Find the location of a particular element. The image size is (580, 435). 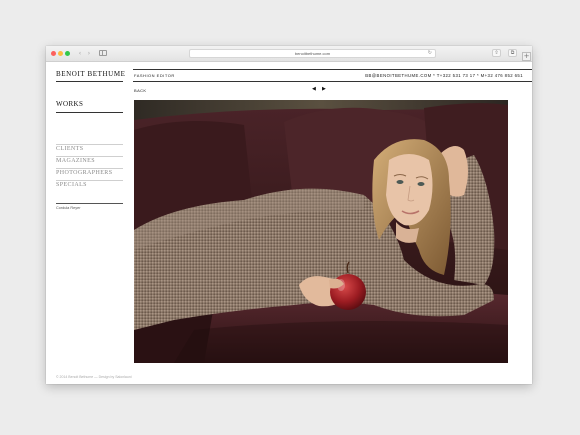

show-tabs-icon: ⧉ is located at coordinates (512, 53).